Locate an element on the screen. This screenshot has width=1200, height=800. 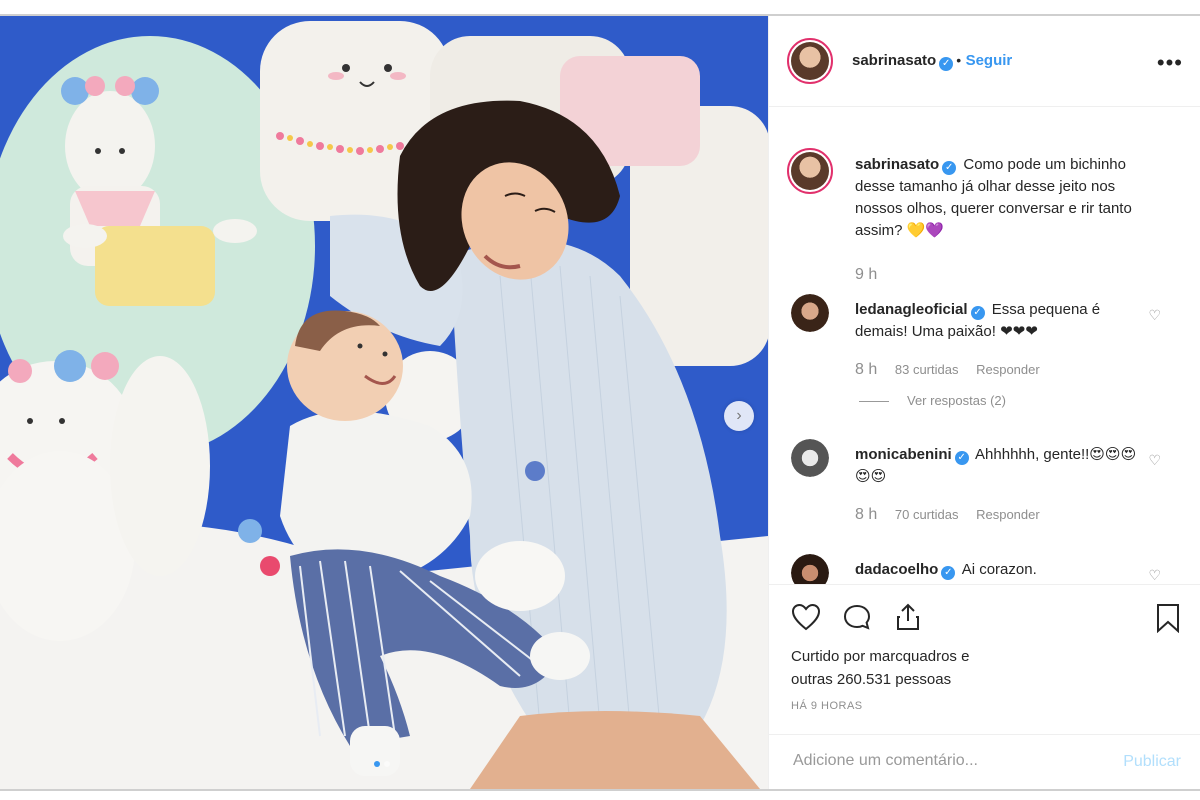
caption-time: 9 h is located at coordinates (866, 274).